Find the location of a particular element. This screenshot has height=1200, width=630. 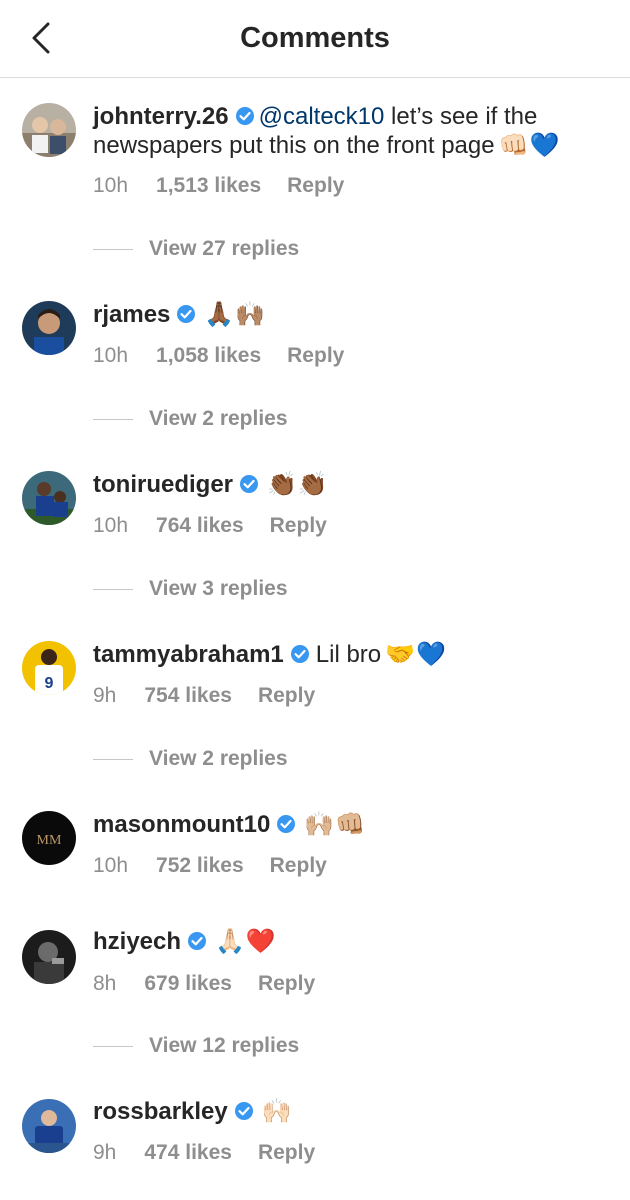

comment-emoji: 🙏🏻❤️ is located at coordinates (246, 941).